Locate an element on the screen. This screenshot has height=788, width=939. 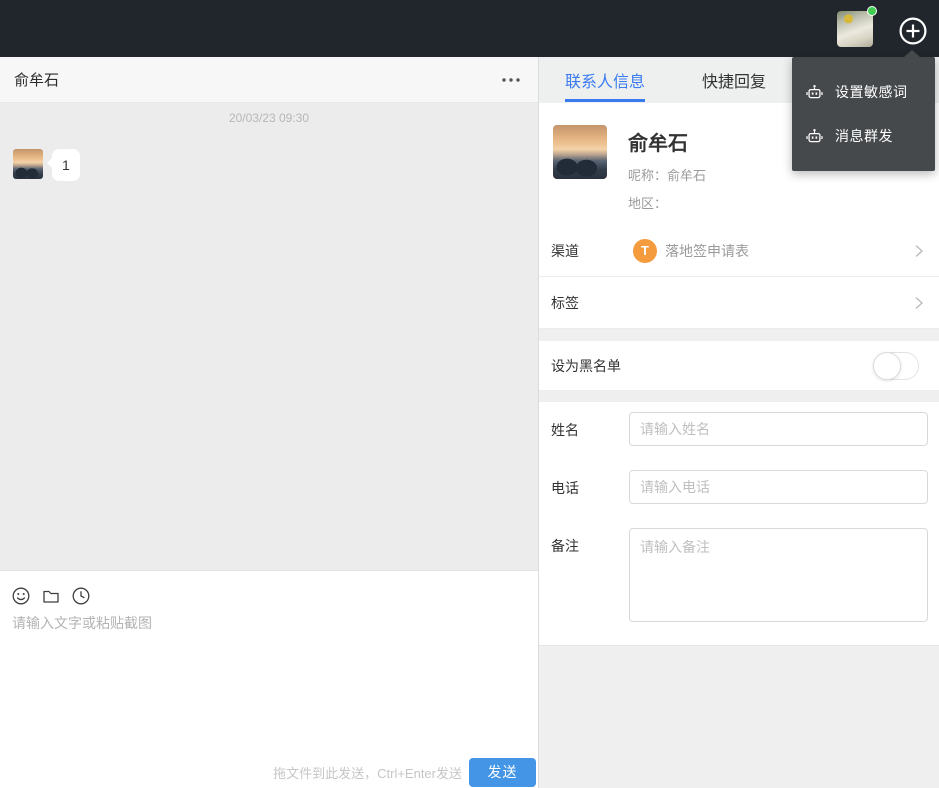
channel-row: 渠道 T 落地签申请表 is located at coordinates (739, 251).